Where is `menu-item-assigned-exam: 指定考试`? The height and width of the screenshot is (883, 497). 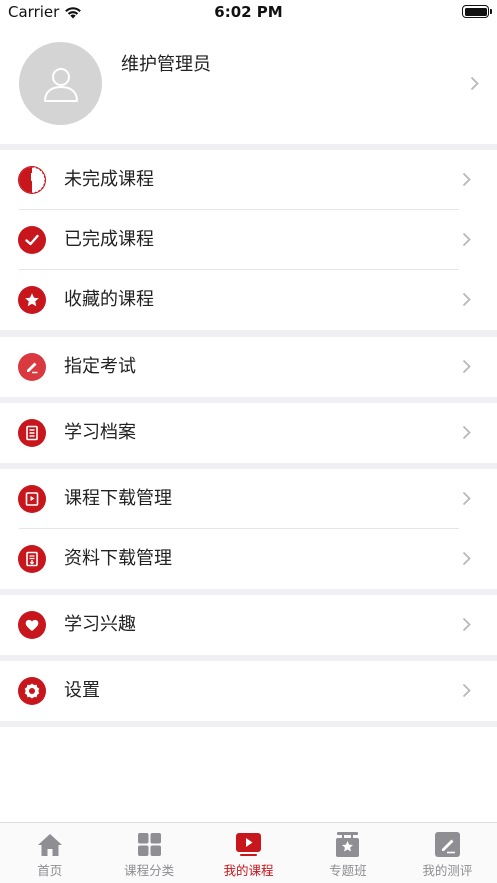
menu-item-assigned-exam: 指定考试 is located at coordinates (248, 367).